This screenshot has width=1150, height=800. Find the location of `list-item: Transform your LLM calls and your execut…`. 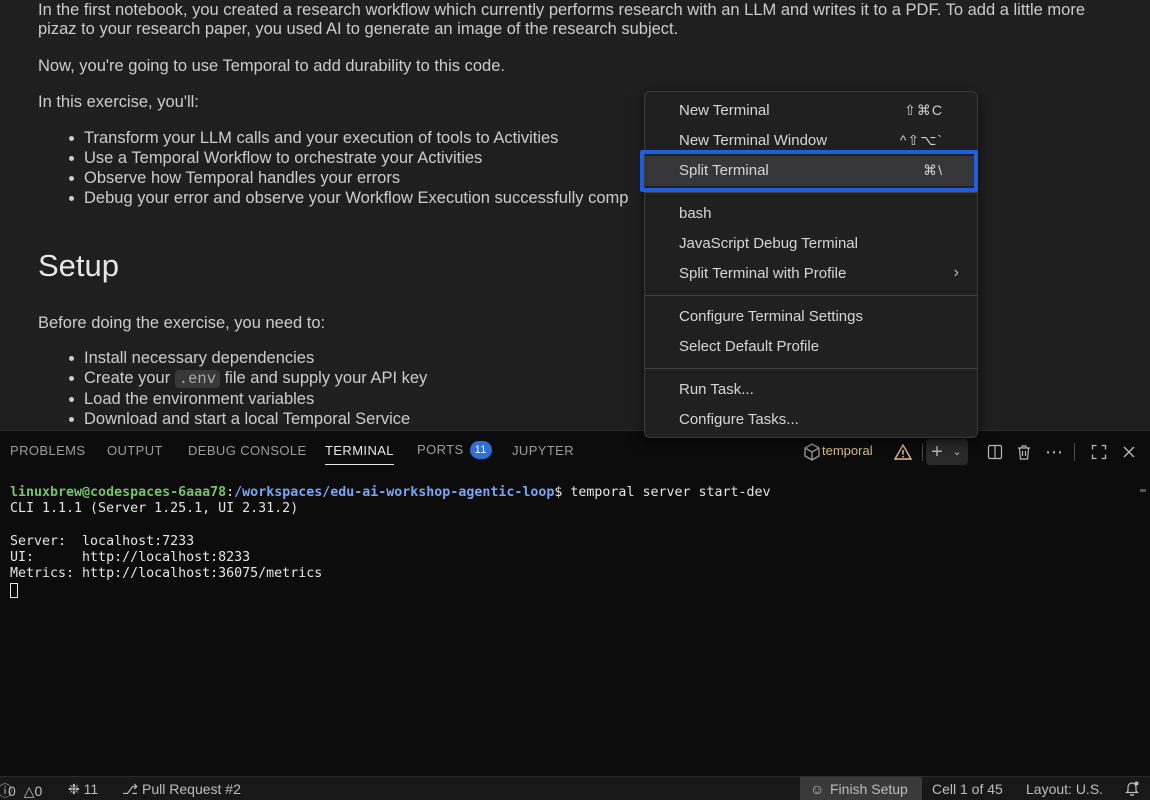

list-item: Transform your LLM calls and your execut… is located at coordinates (344, 138).